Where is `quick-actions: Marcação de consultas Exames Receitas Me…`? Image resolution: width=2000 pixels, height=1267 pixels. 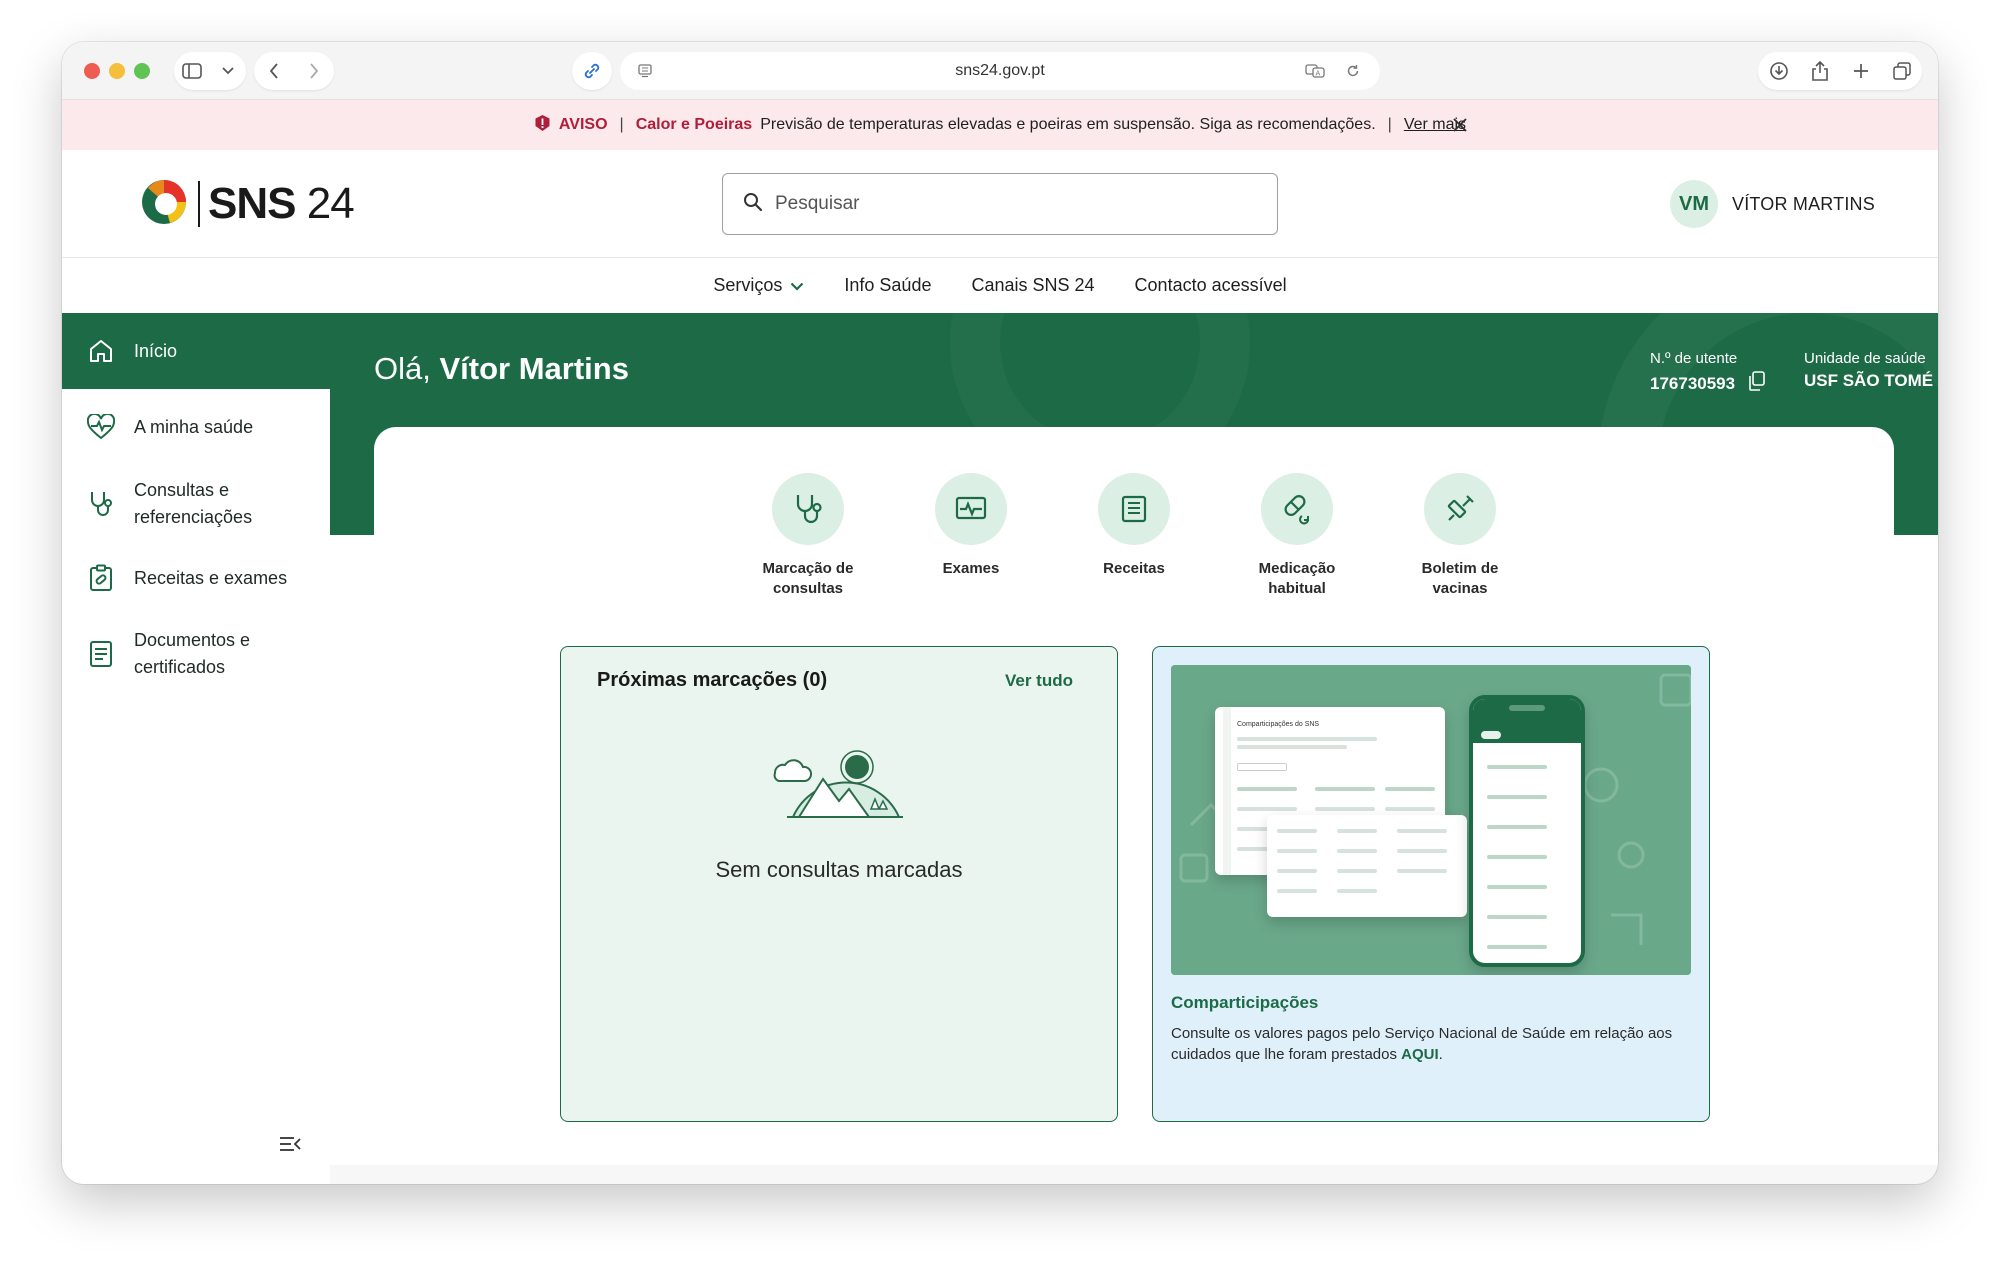 quick-actions: Marcação de consultas Exames Receitas Me… is located at coordinates (1134, 545).